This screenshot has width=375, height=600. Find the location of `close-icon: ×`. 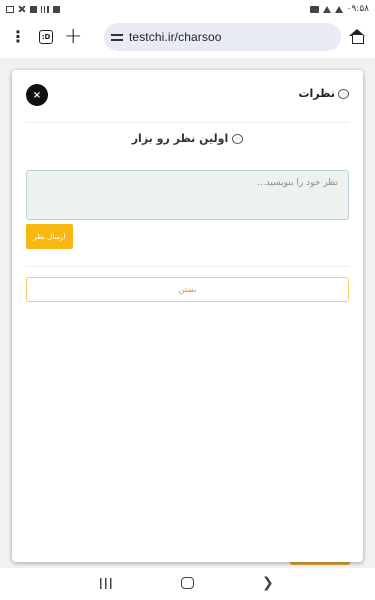

close-icon: × is located at coordinates (37, 95).